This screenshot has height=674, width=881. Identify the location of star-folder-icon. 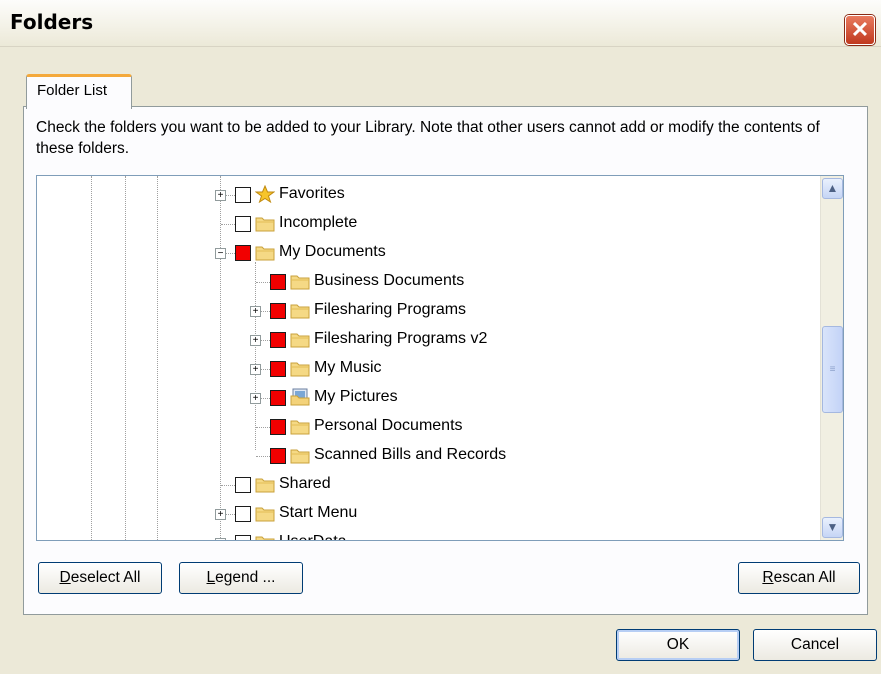
(265, 194).